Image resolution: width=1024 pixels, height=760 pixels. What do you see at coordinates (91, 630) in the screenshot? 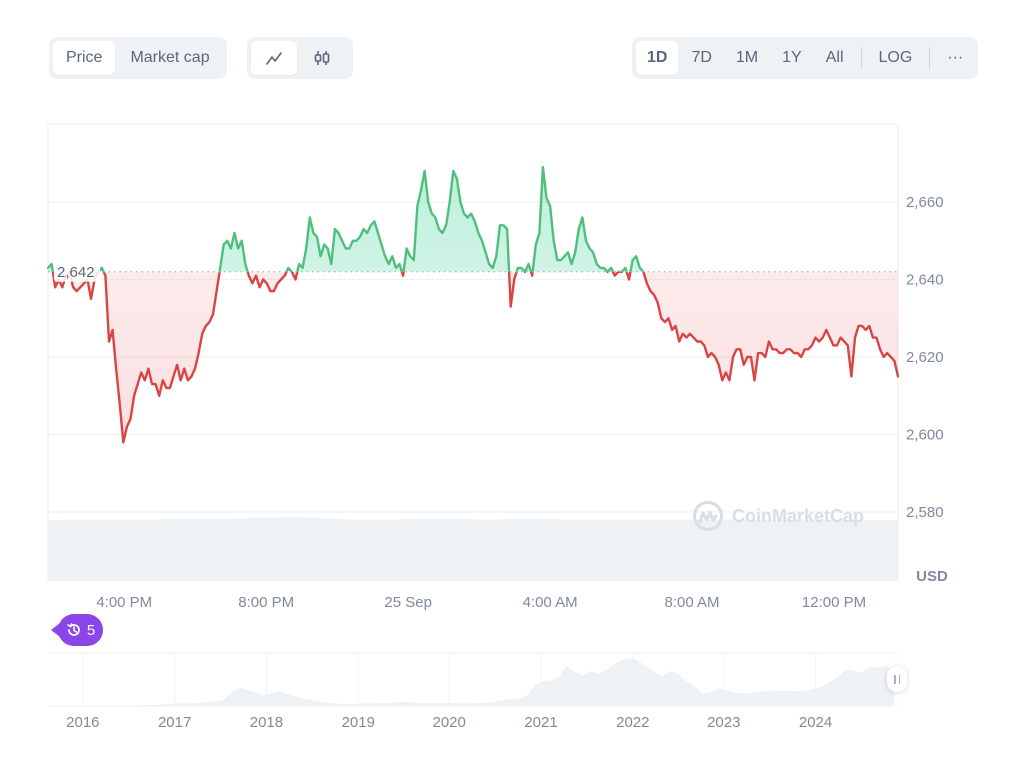
I see `events-count: 5` at bounding box center [91, 630].